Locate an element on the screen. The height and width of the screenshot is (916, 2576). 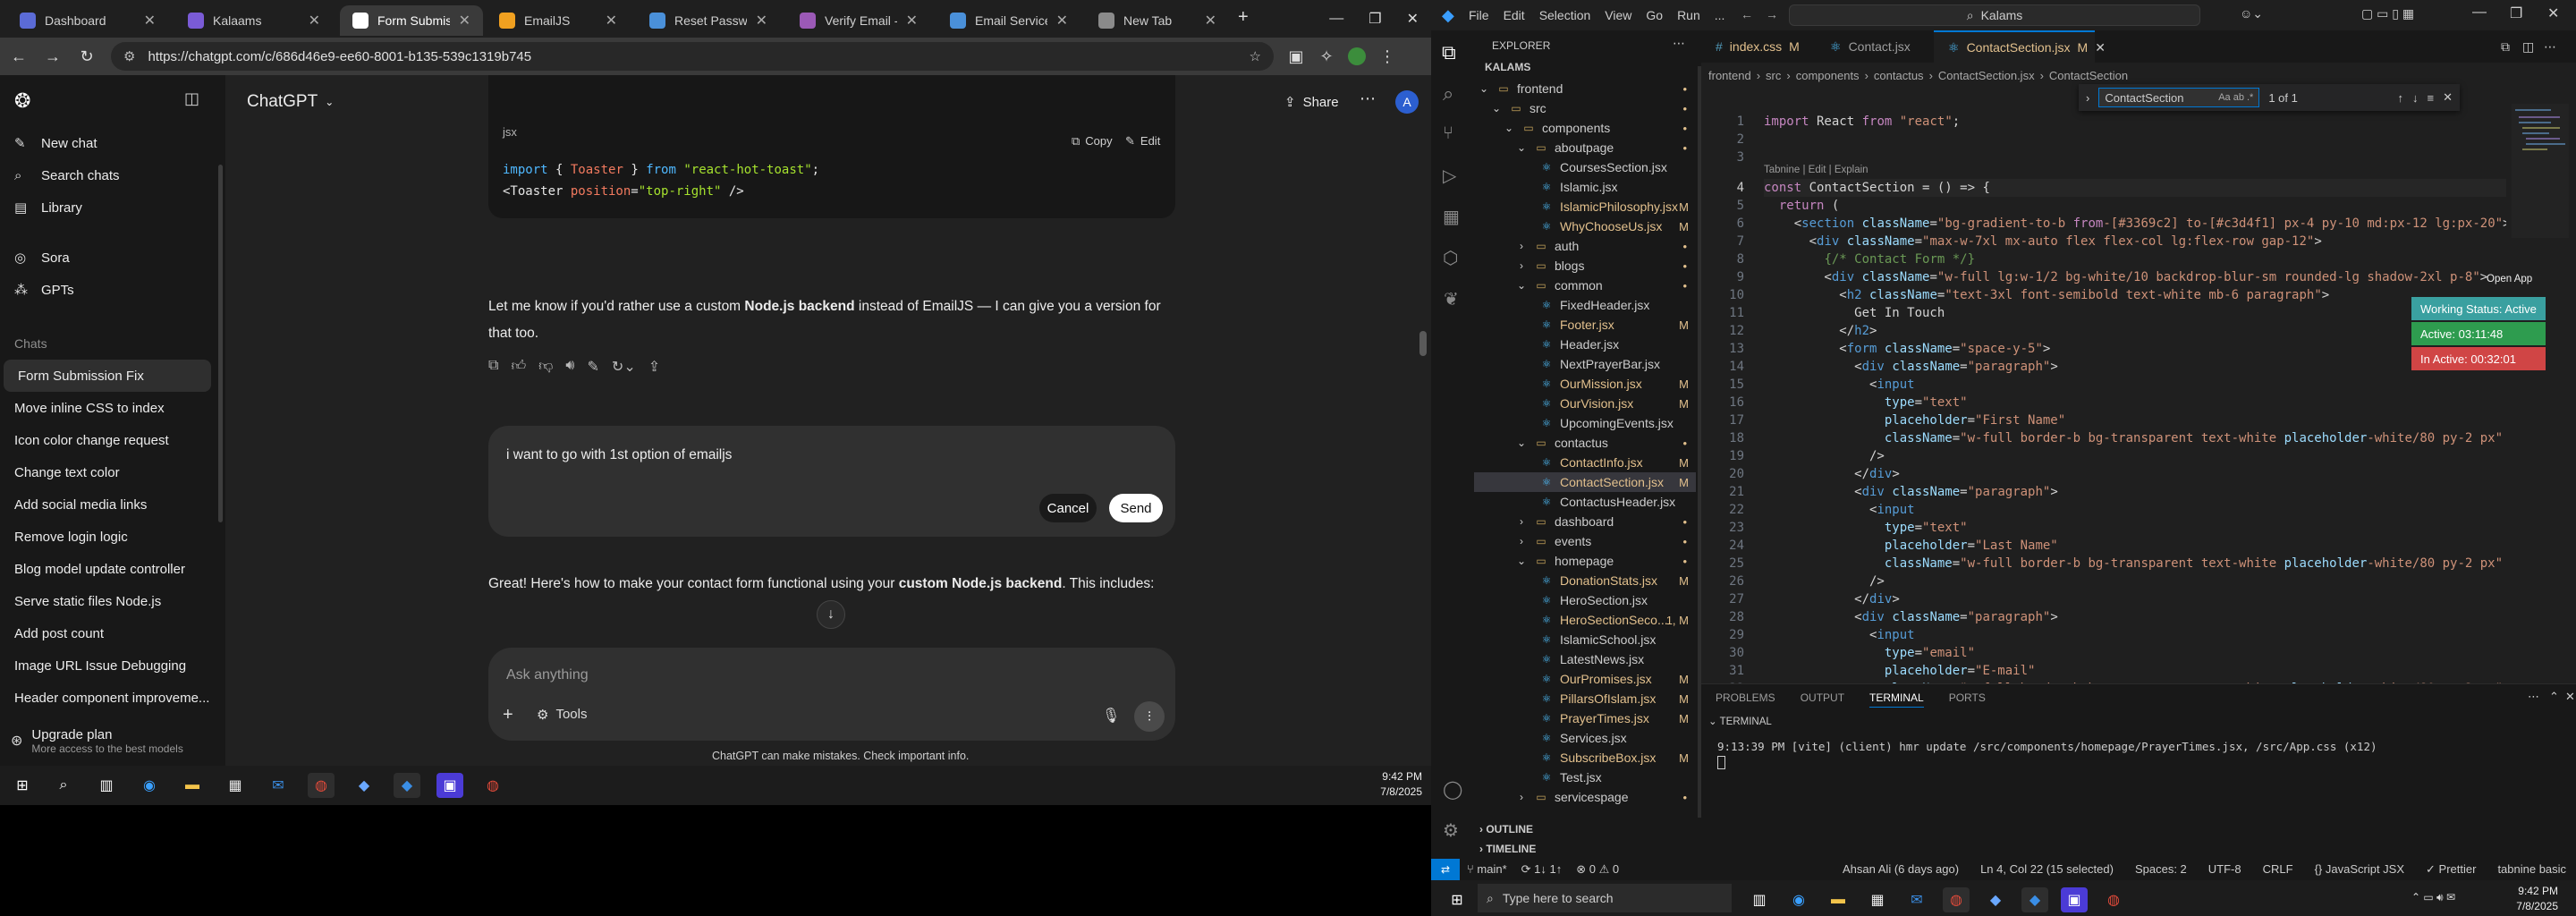
indentation: Spaces: 2 is located at coordinates (2161, 869).